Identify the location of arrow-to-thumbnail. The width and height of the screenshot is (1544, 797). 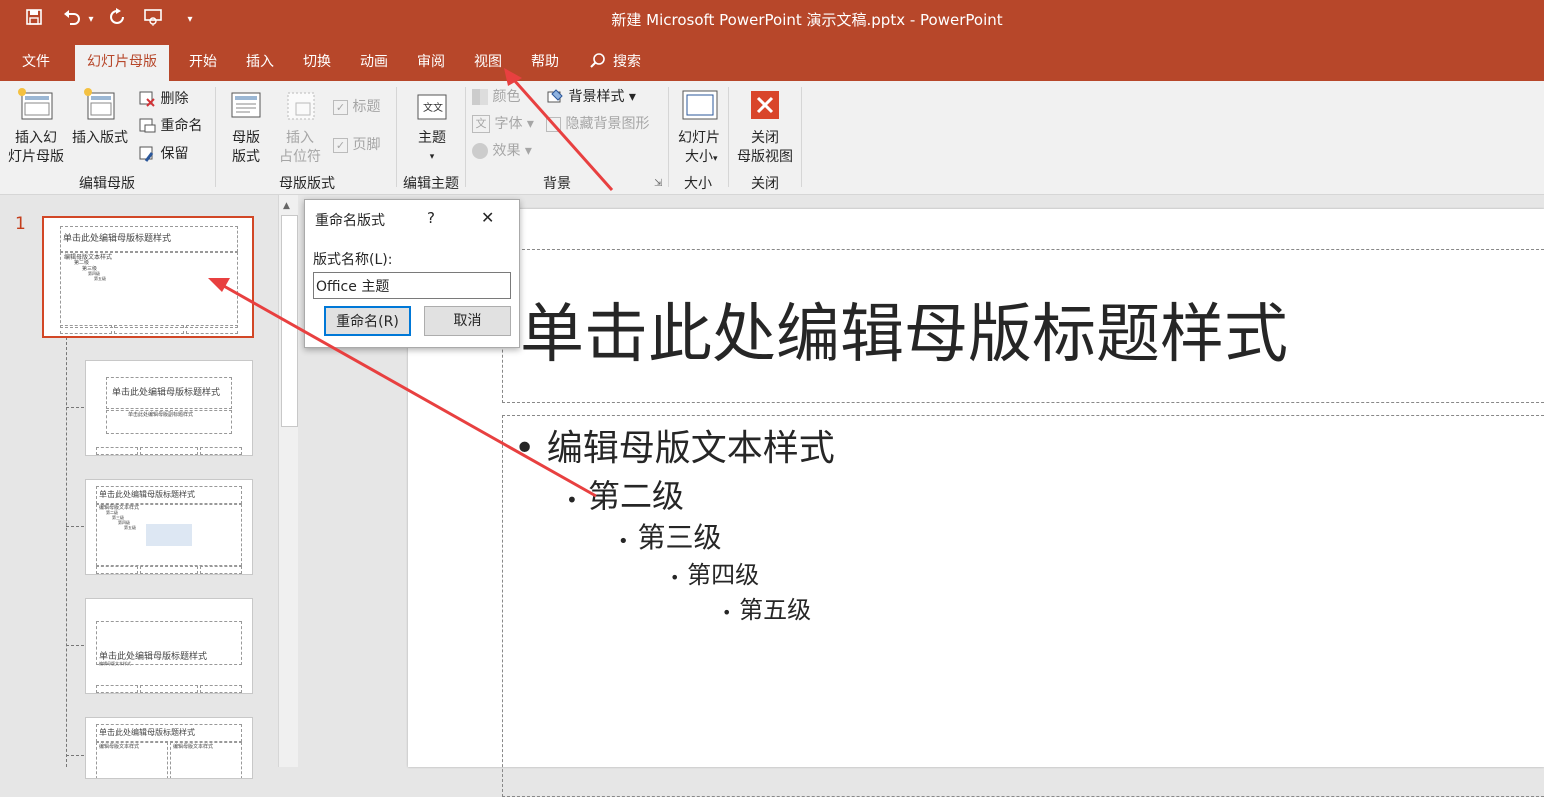
(409, 390).